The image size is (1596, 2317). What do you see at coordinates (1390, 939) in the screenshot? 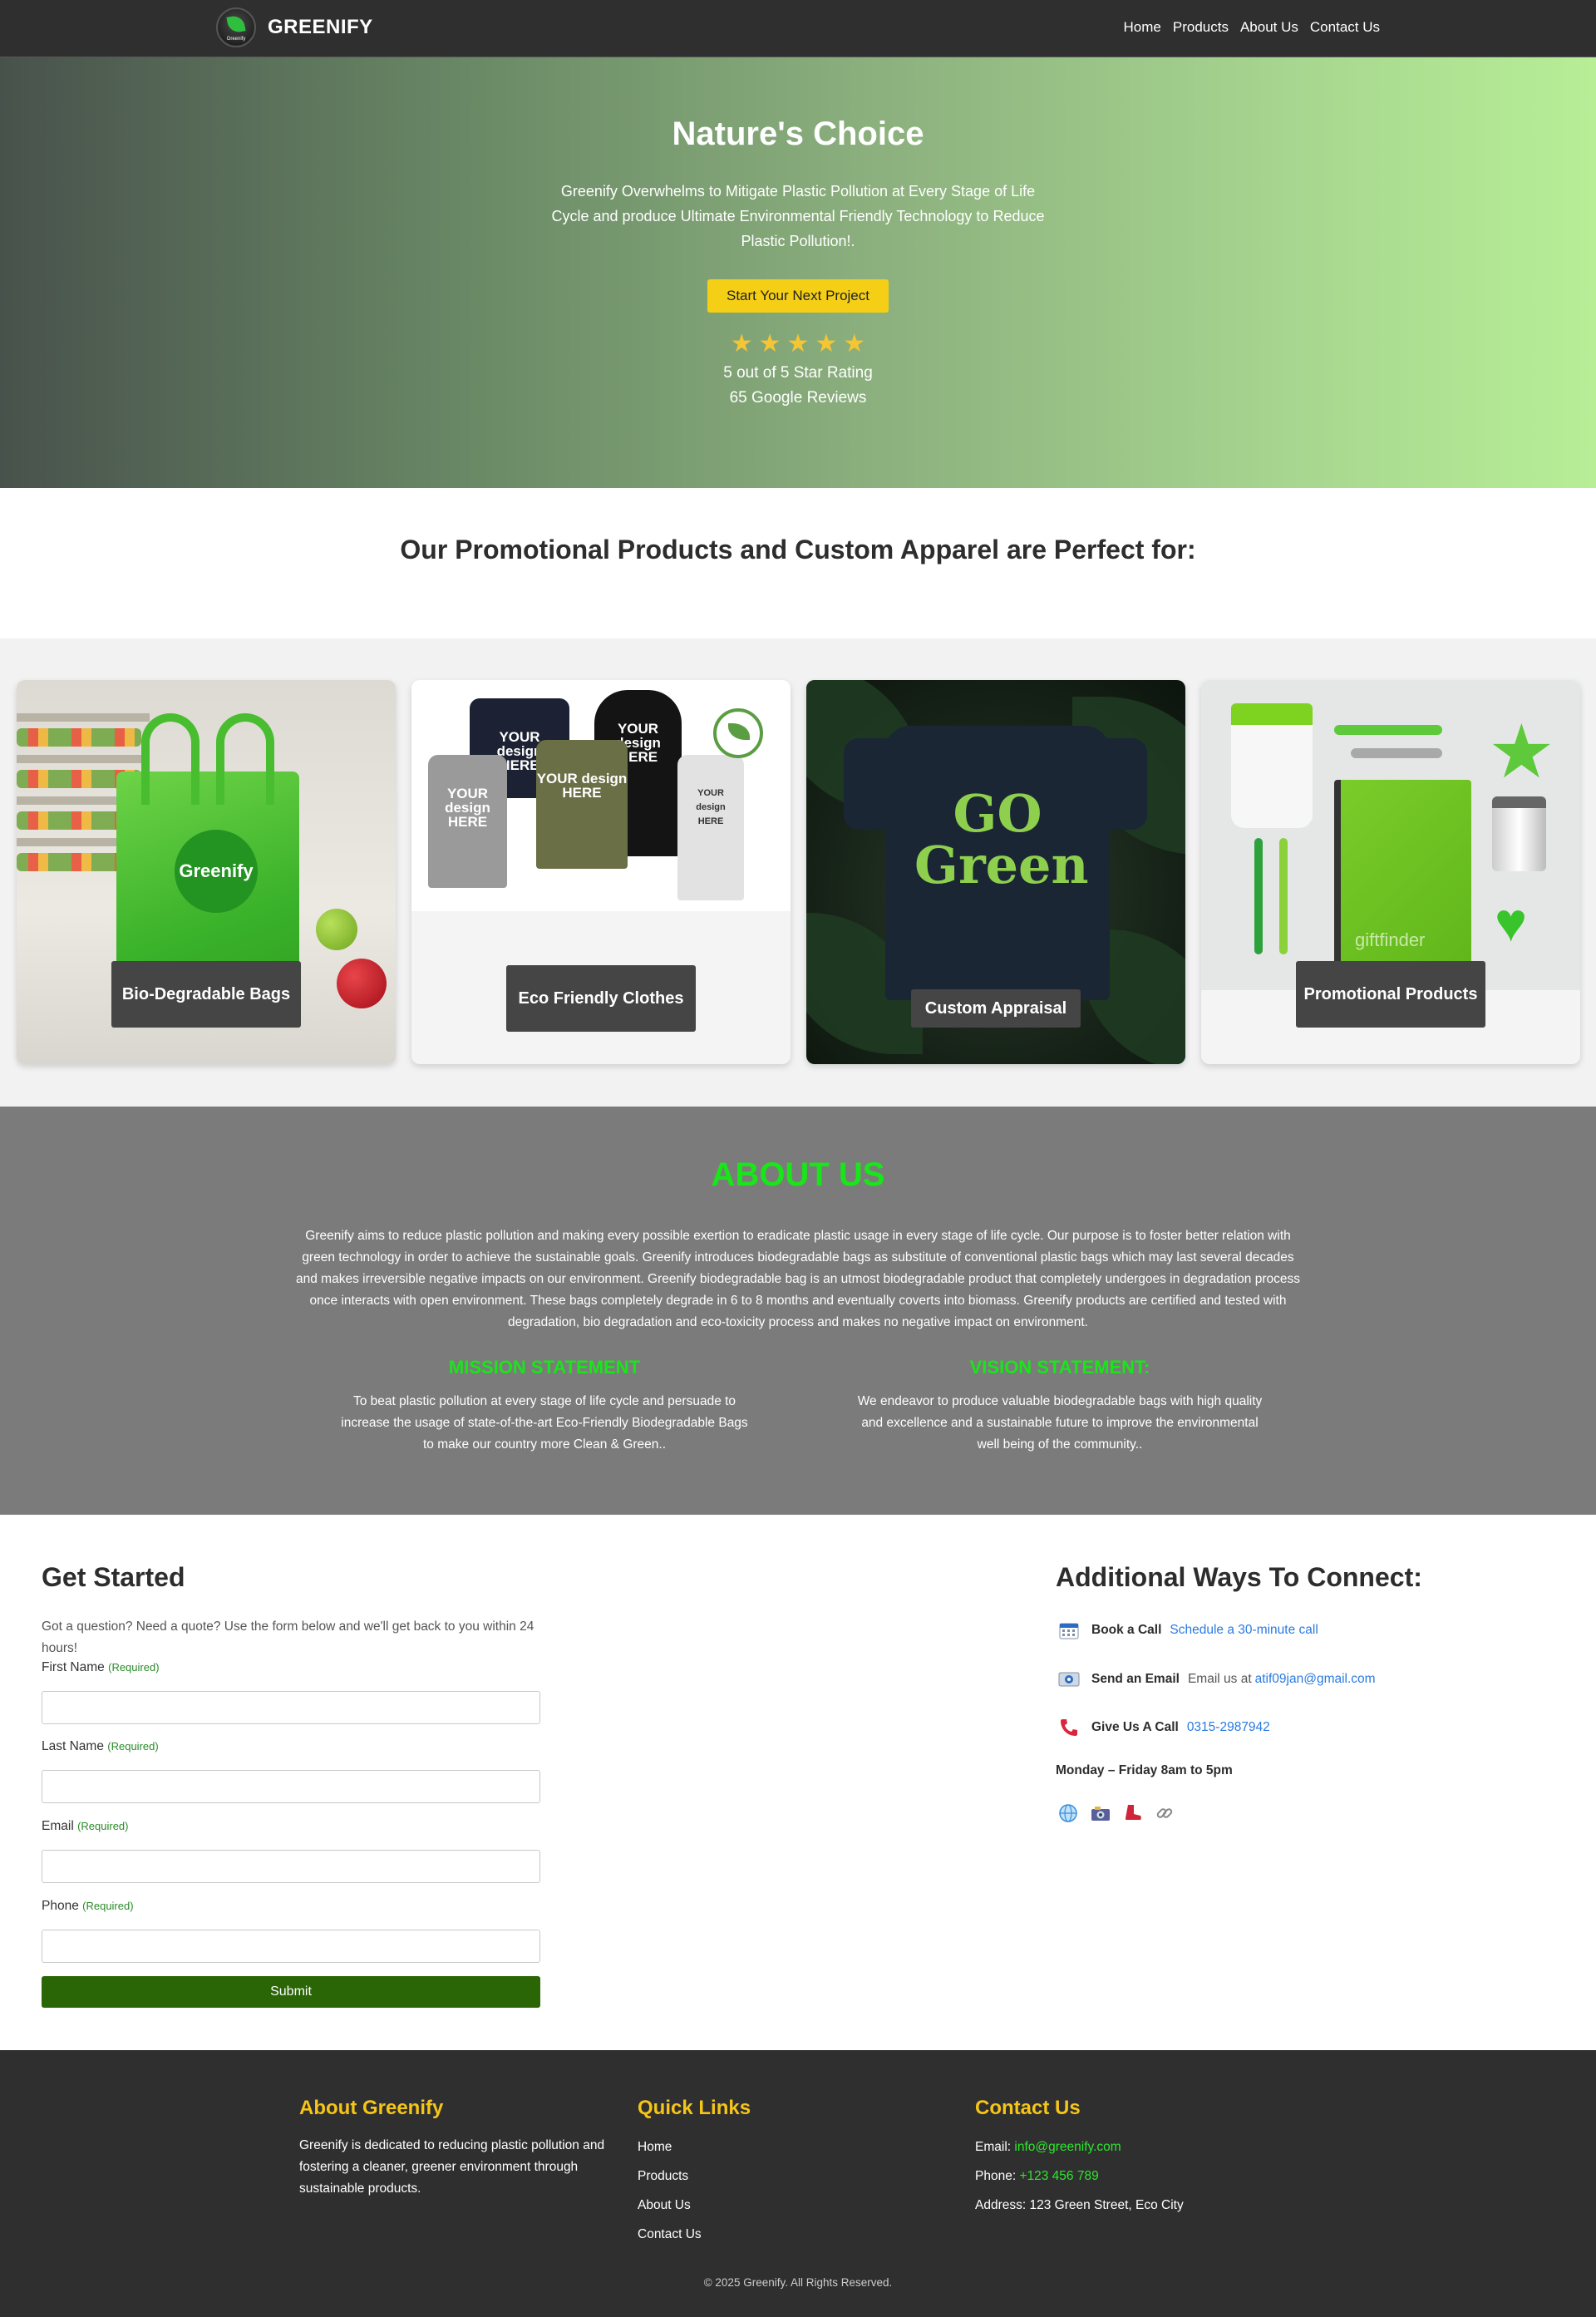
I see `giftfinder-text: giftfinder` at bounding box center [1390, 939].